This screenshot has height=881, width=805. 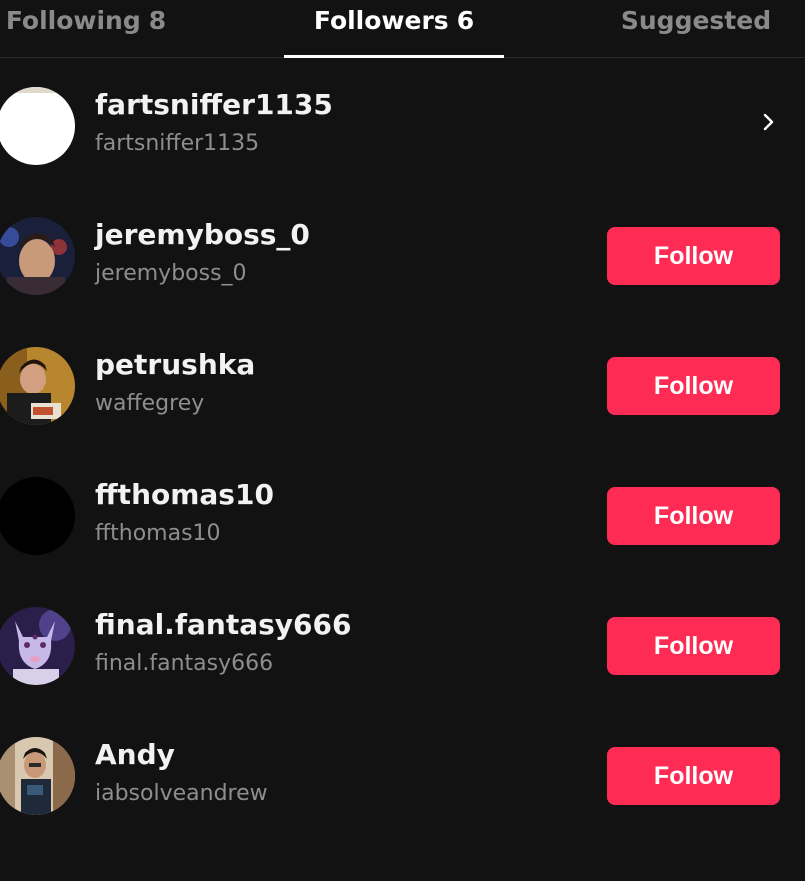 What do you see at coordinates (184, 663) in the screenshot?
I see `username: final.fantasy666` at bounding box center [184, 663].